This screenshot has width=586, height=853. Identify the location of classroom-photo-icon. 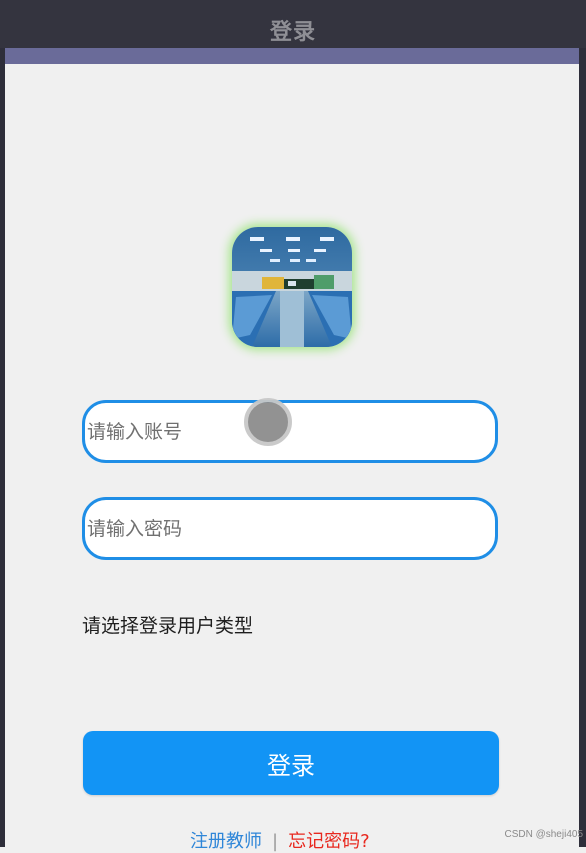
(292, 287).